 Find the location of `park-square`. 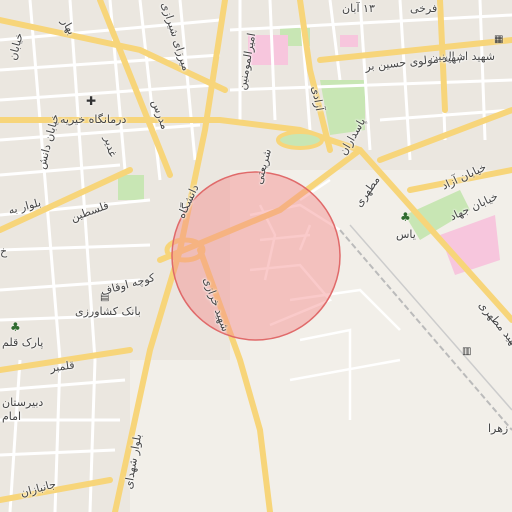

park-square is located at coordinates (131, 187).